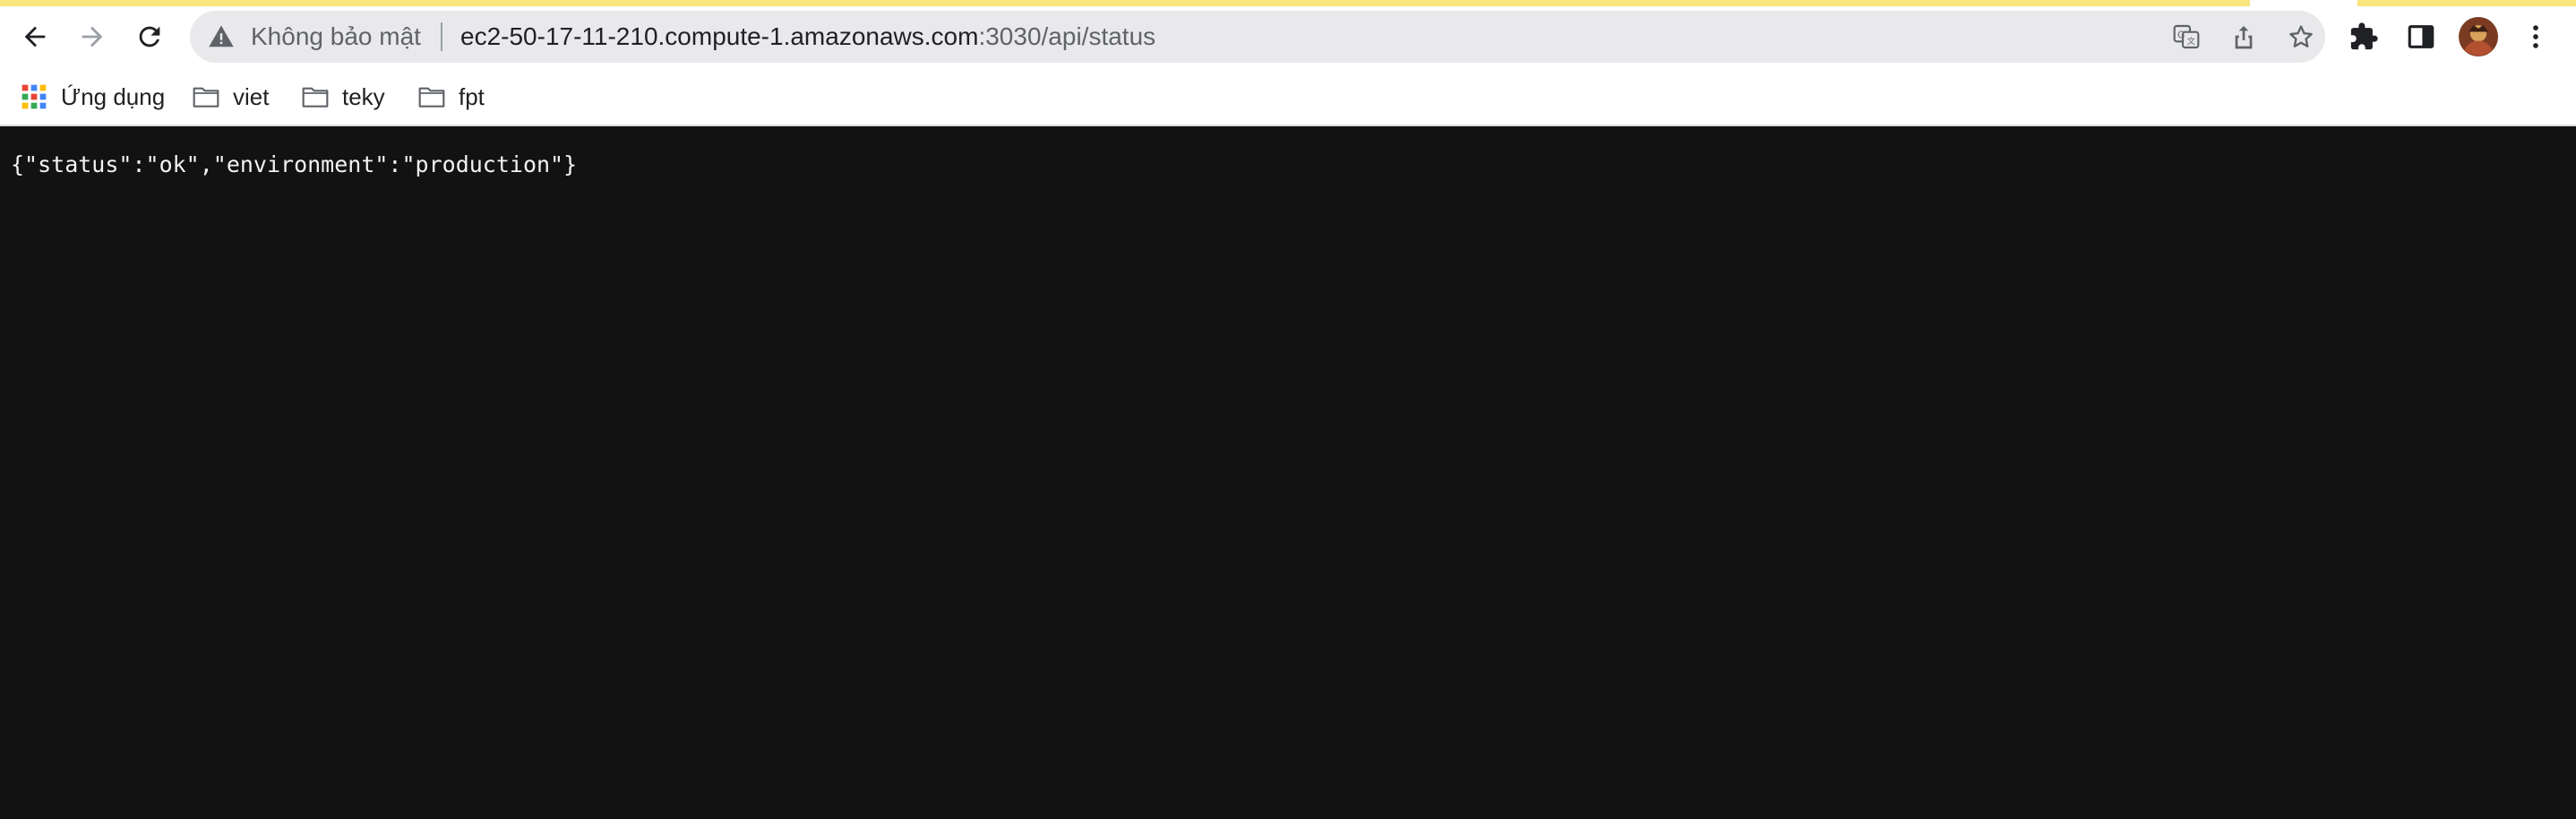  What do you see at coordinates (472, 96) in the screenshot?
I see `bookmark-folder-label: fpt` at bounding box center [472, 96].